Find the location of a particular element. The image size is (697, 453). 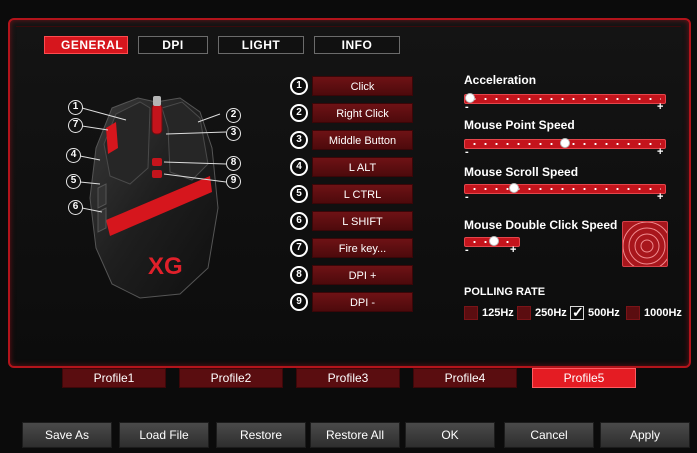

scroll-speed-slider-knob is located at coordinates (514, 188).